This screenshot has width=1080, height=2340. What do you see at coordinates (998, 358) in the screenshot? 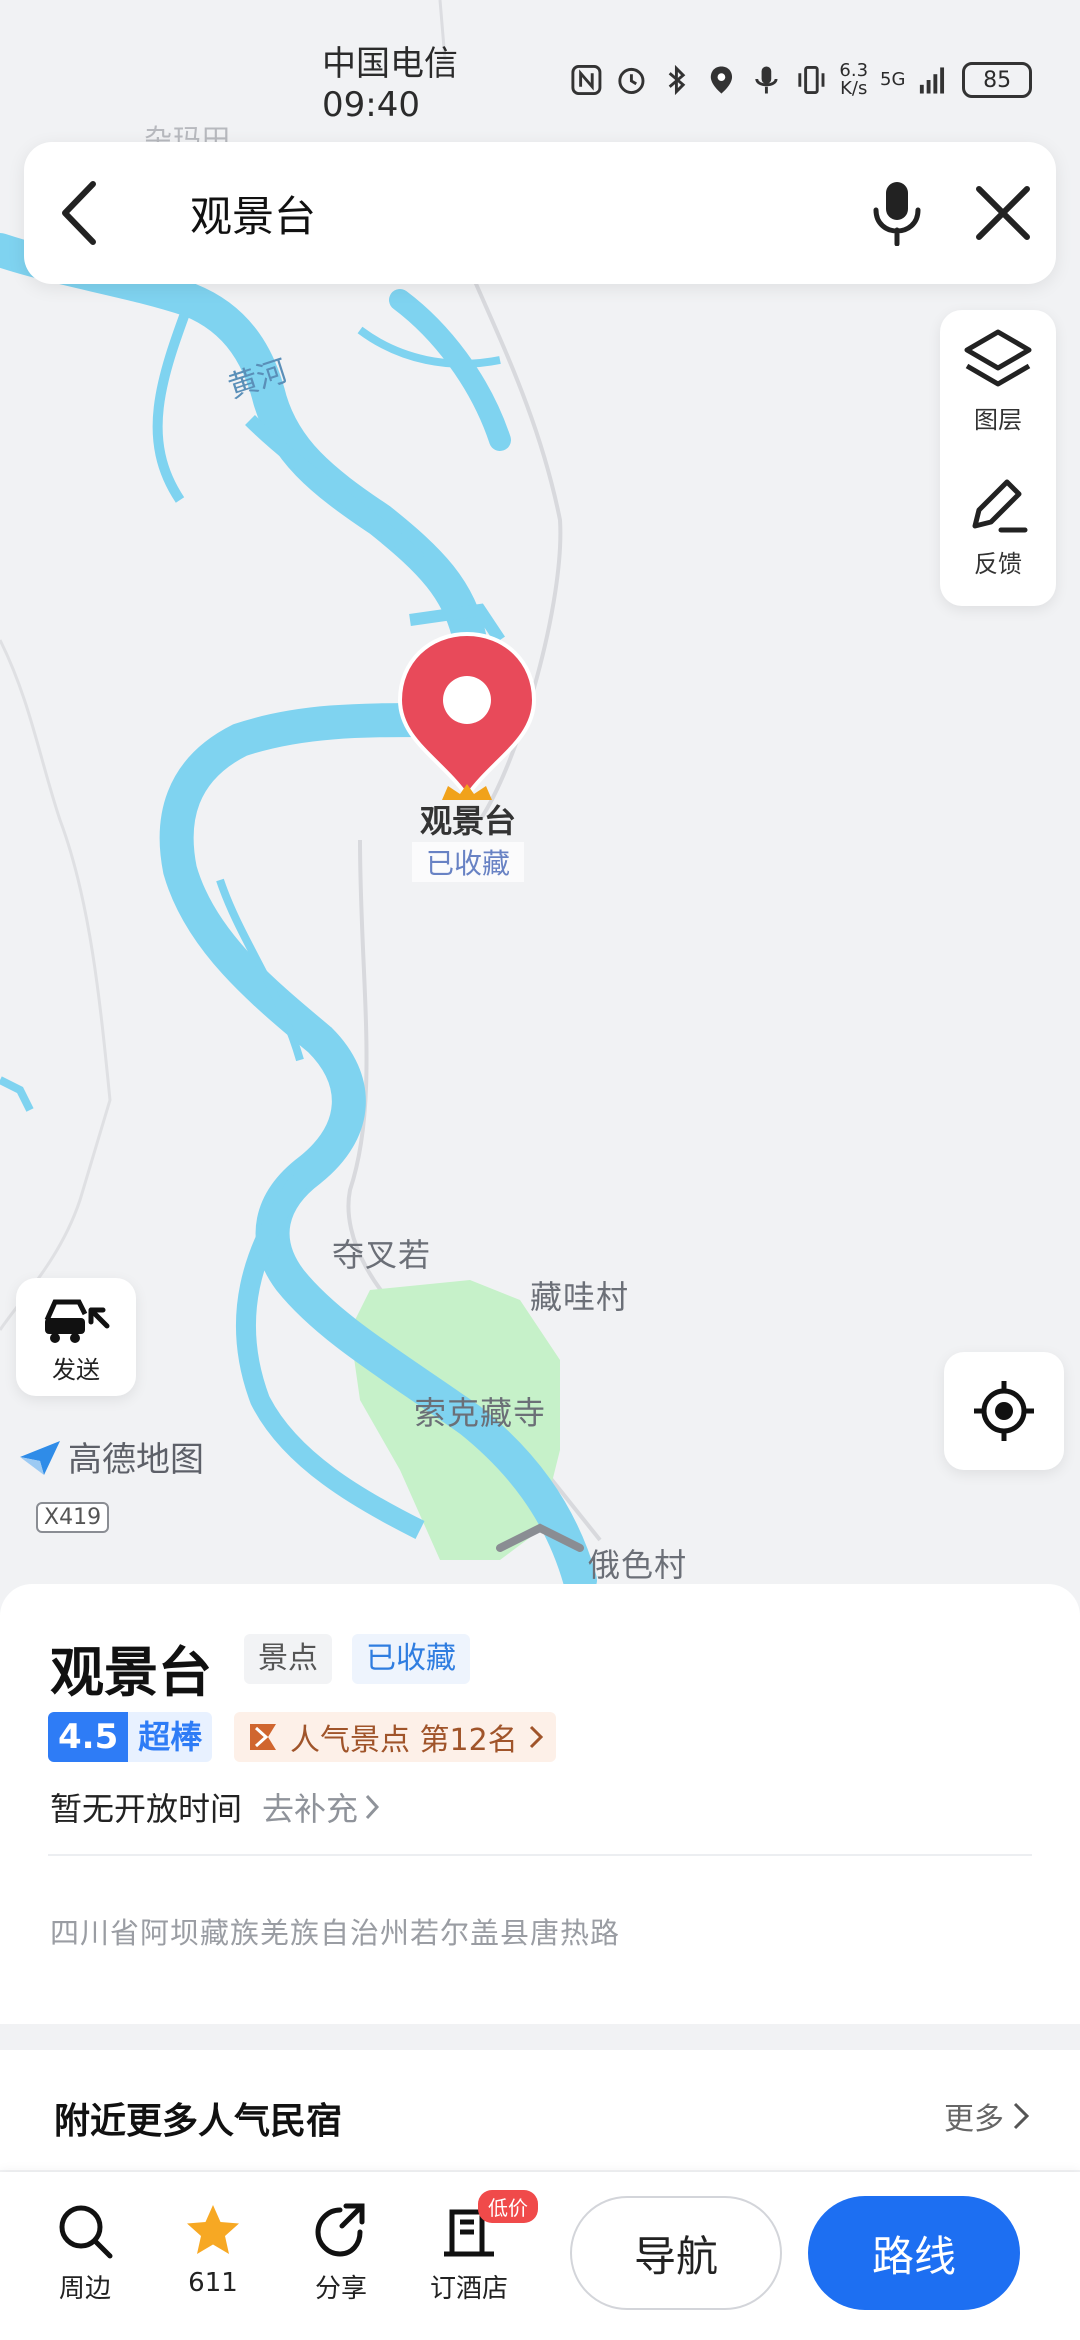
I see `layers-icon` at bounding box center [998, 358].